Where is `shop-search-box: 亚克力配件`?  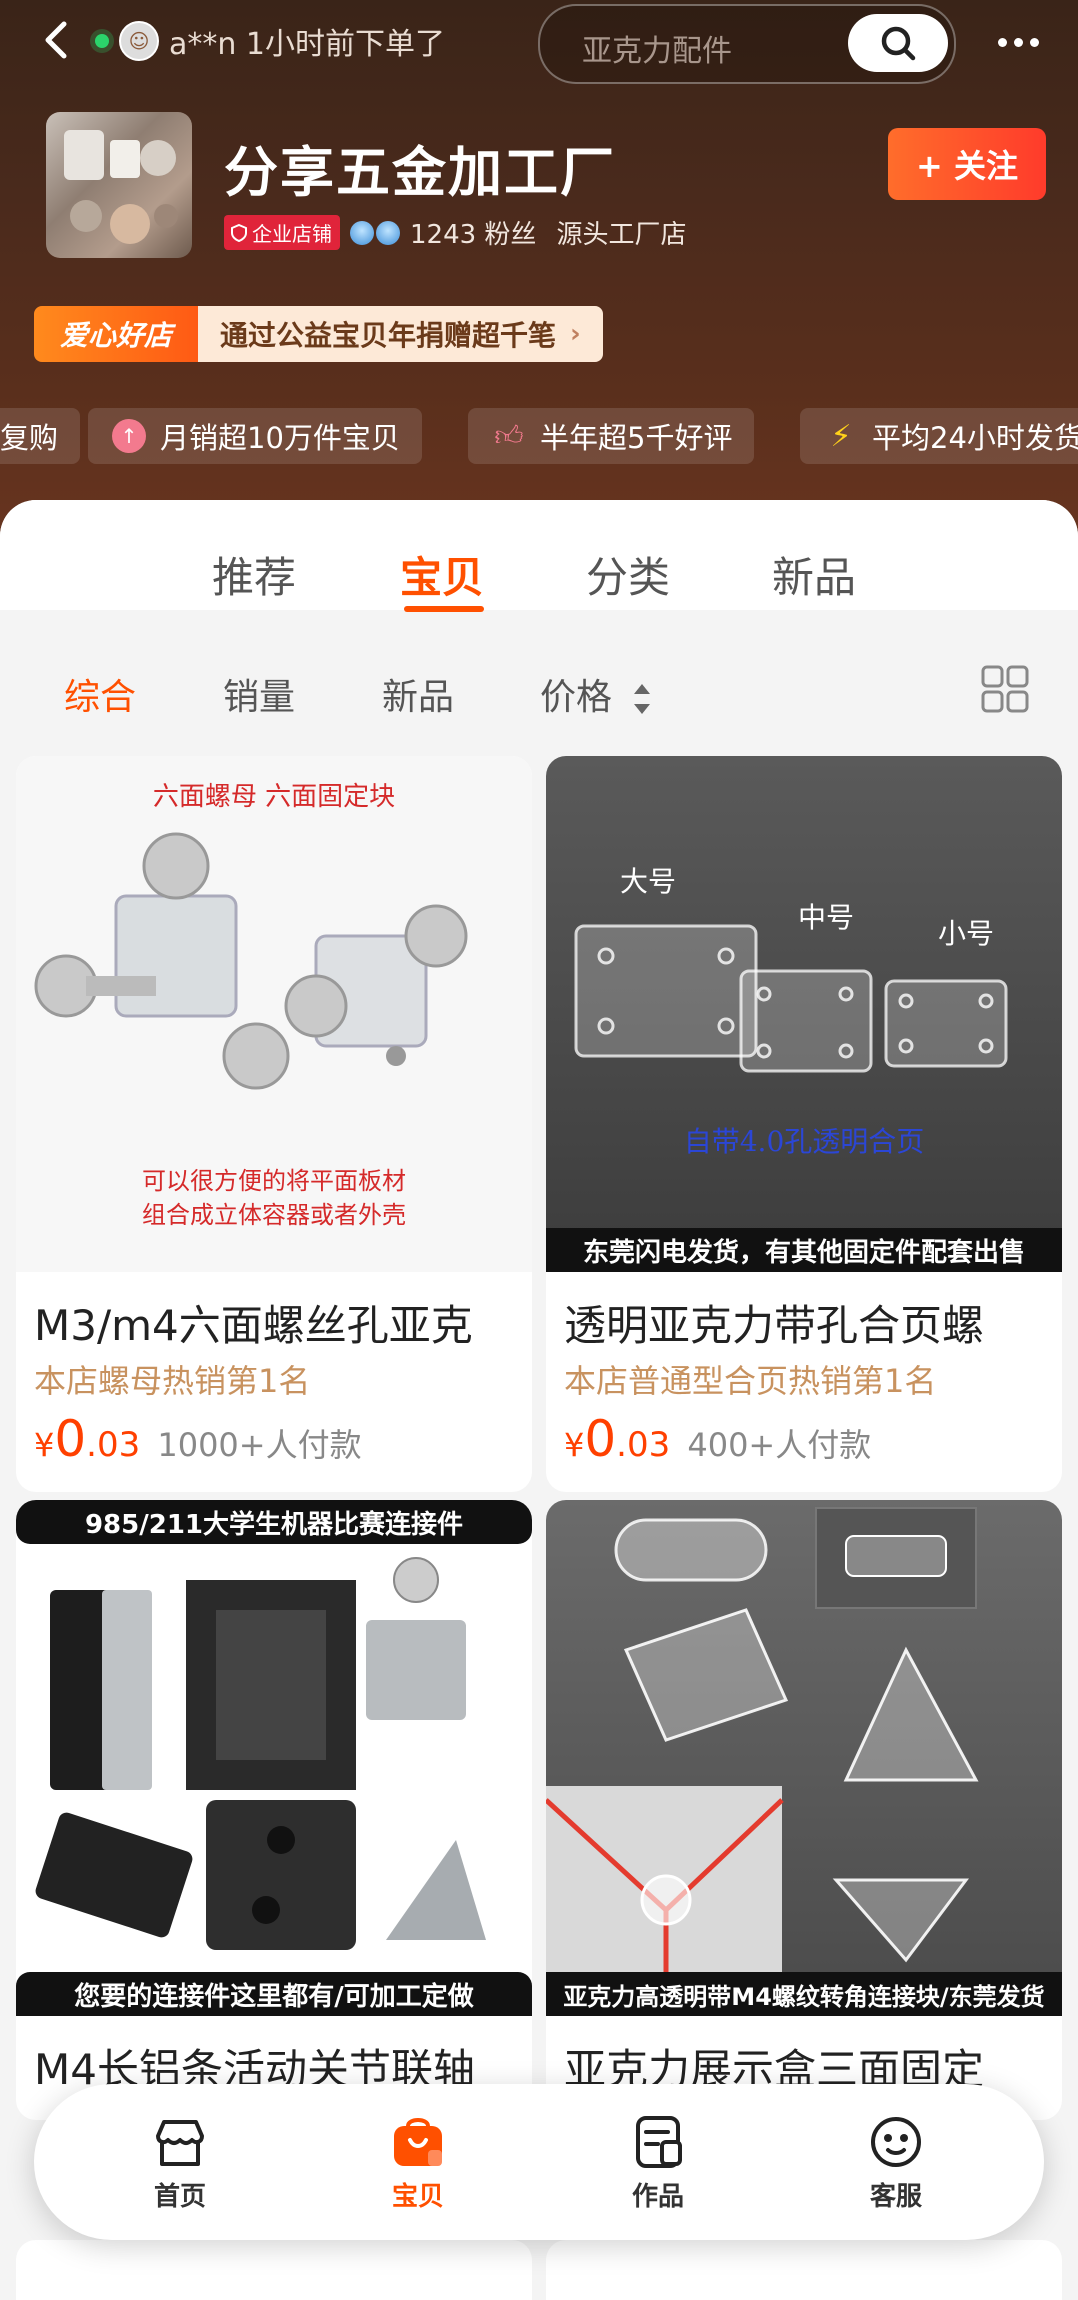
shop-search-box: 亚克力配件 is located at coordinates (747, 44).